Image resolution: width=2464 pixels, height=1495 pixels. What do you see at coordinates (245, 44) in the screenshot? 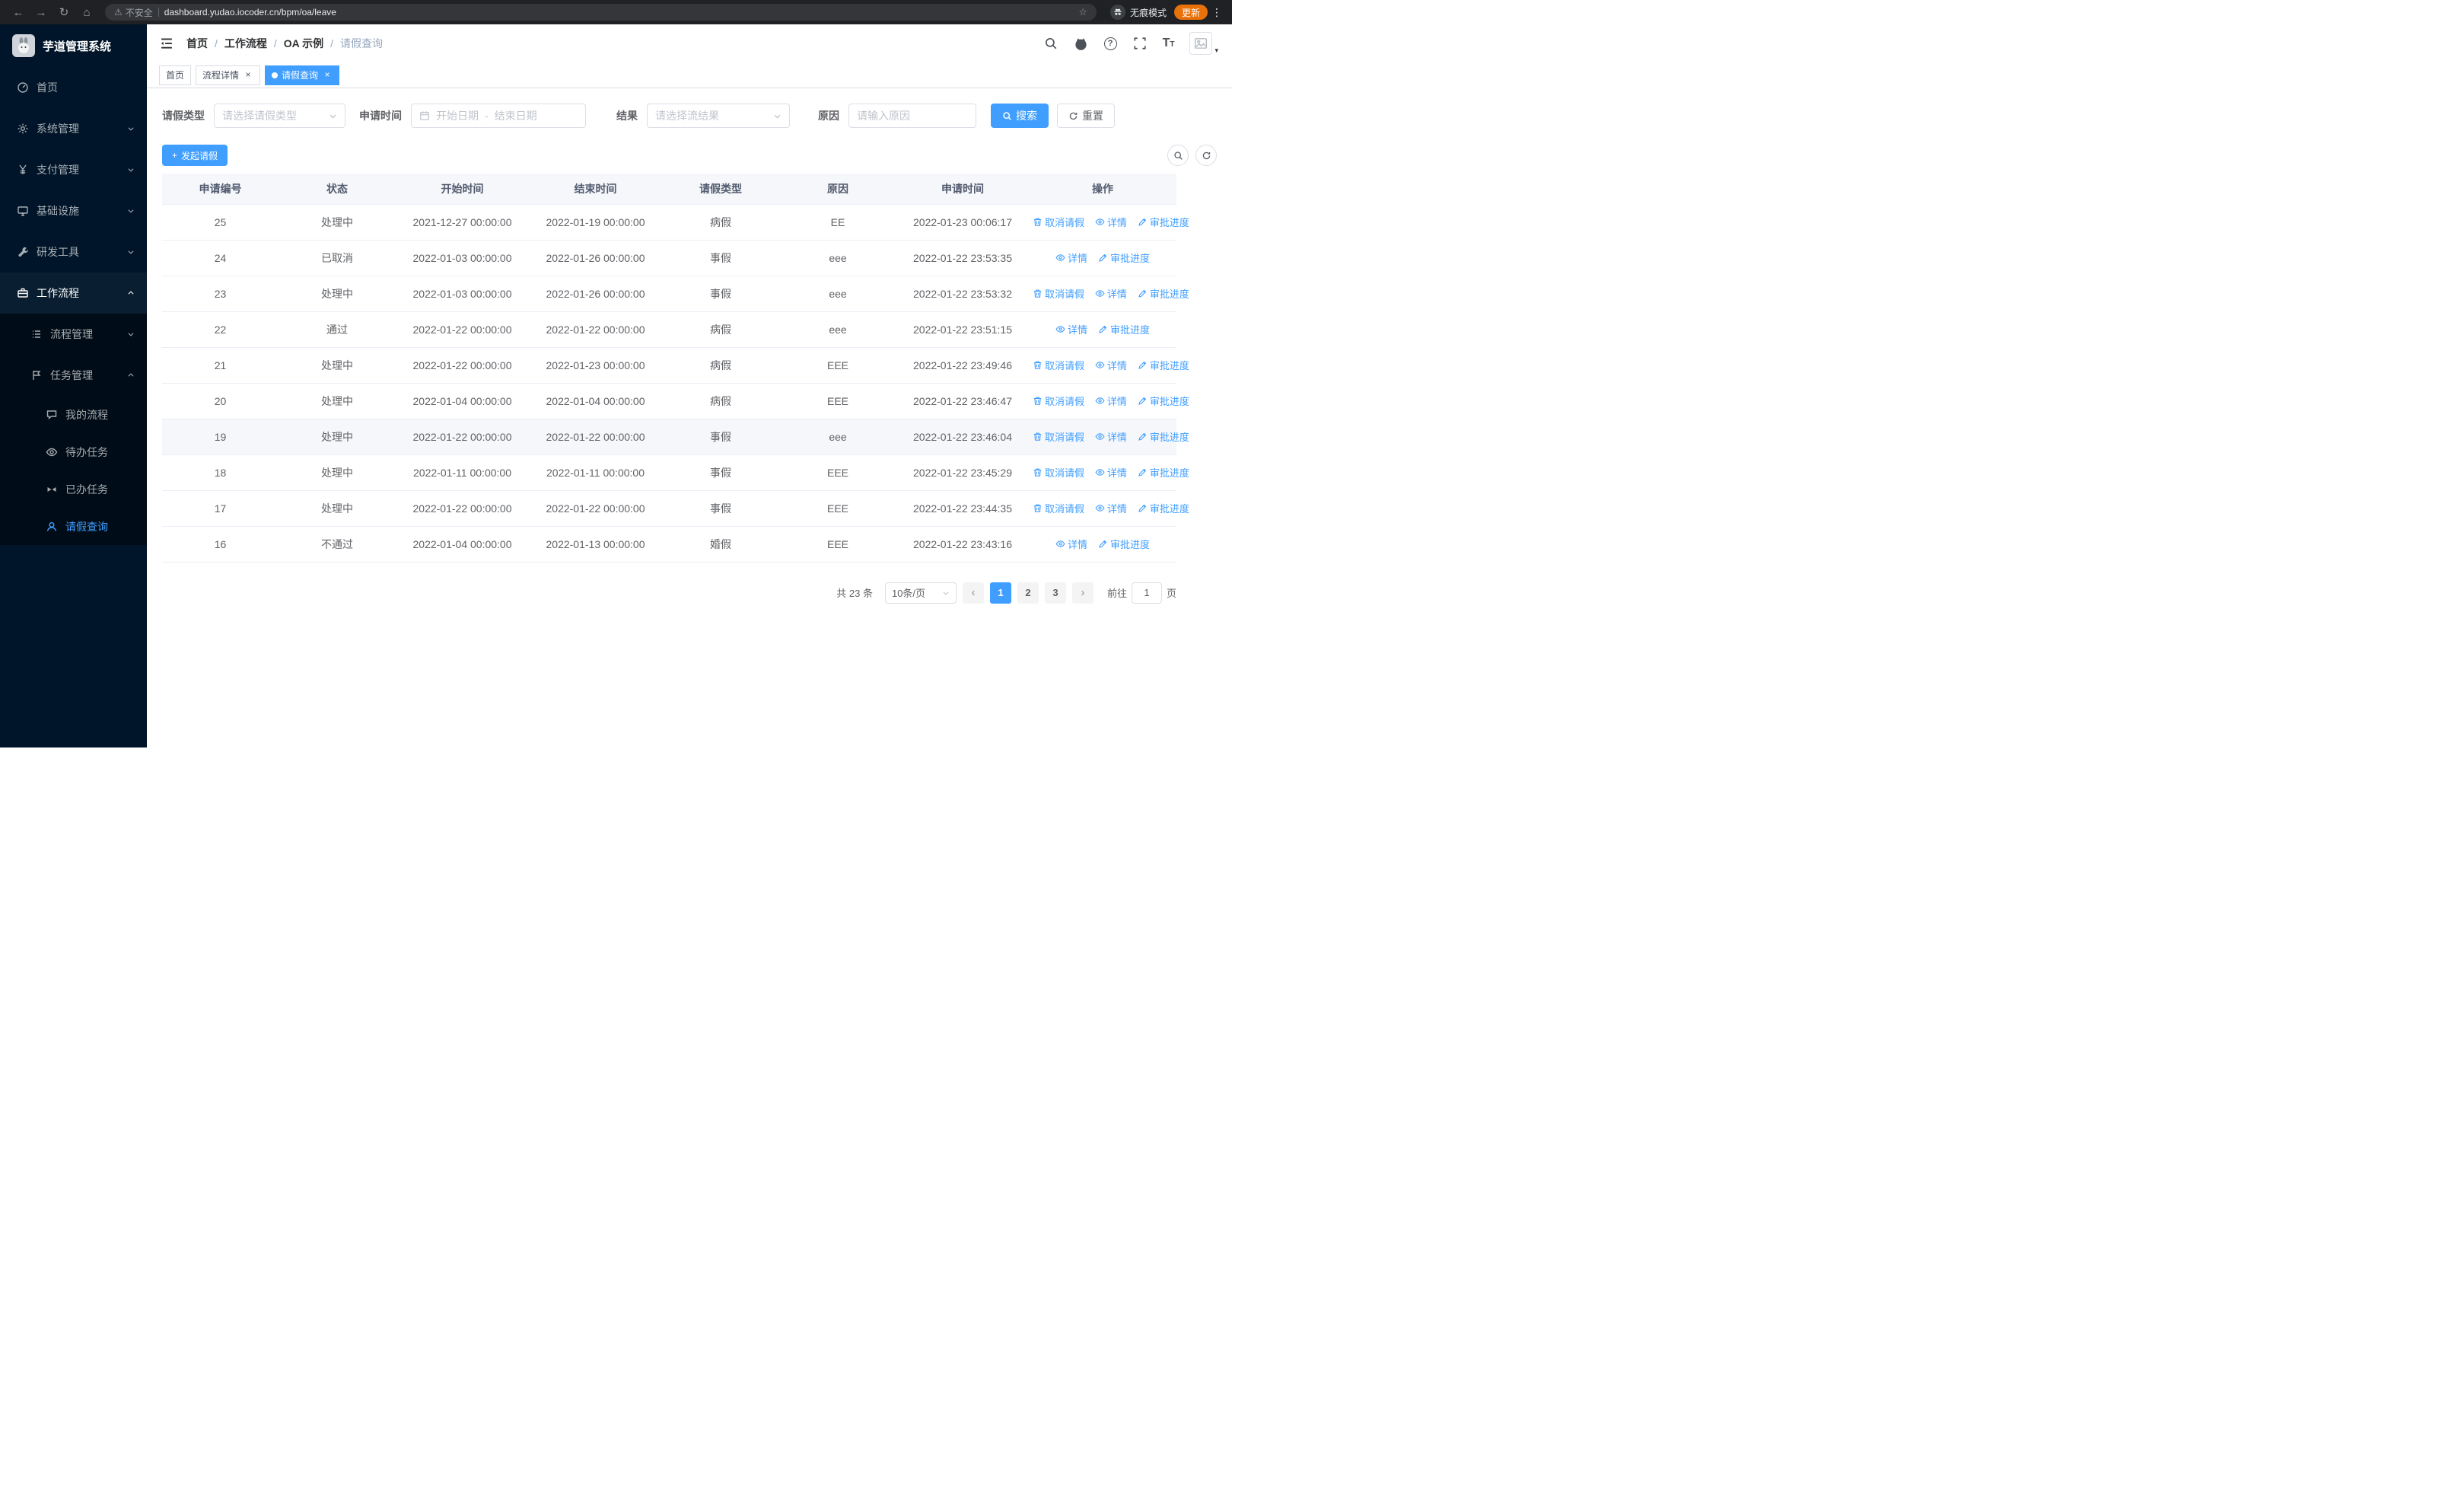
I see `breadcrumb-workflow: 工作流程` at bounding box center [245, 44].